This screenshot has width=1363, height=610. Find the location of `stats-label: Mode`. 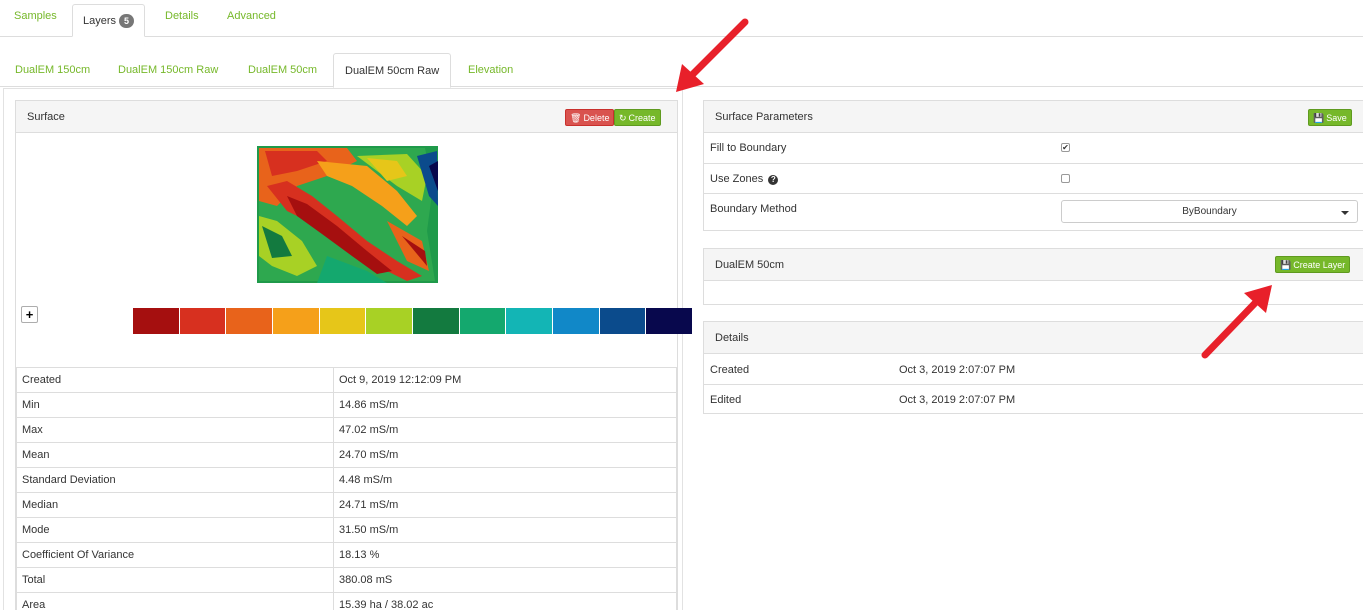

stats-label: Mode is located at coordinates (175, 530).